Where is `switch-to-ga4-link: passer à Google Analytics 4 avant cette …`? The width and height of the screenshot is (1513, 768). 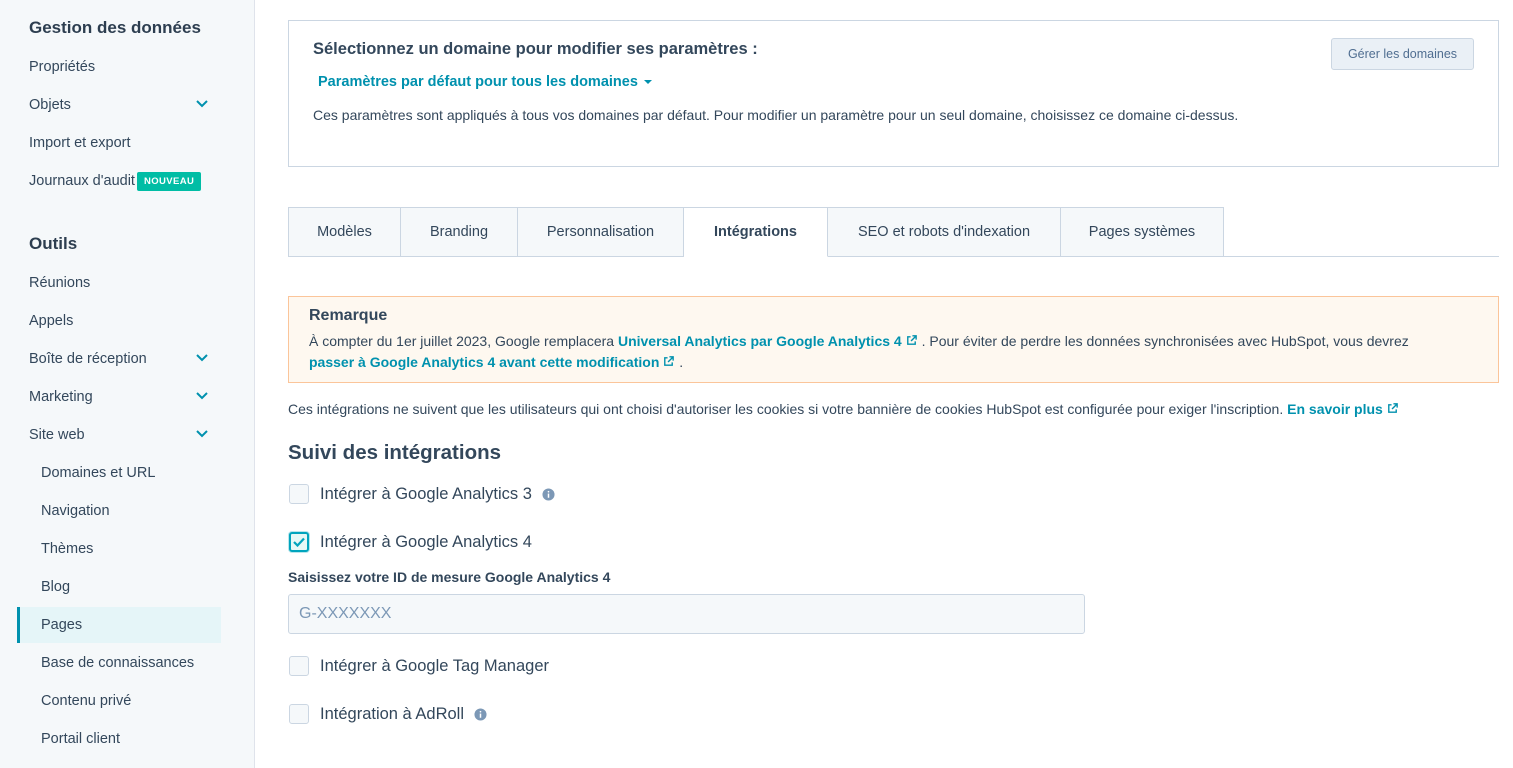 switch-to-ga4-link: passer à Google Analytics 4 avant cette … is located at coordinates (492, 362).